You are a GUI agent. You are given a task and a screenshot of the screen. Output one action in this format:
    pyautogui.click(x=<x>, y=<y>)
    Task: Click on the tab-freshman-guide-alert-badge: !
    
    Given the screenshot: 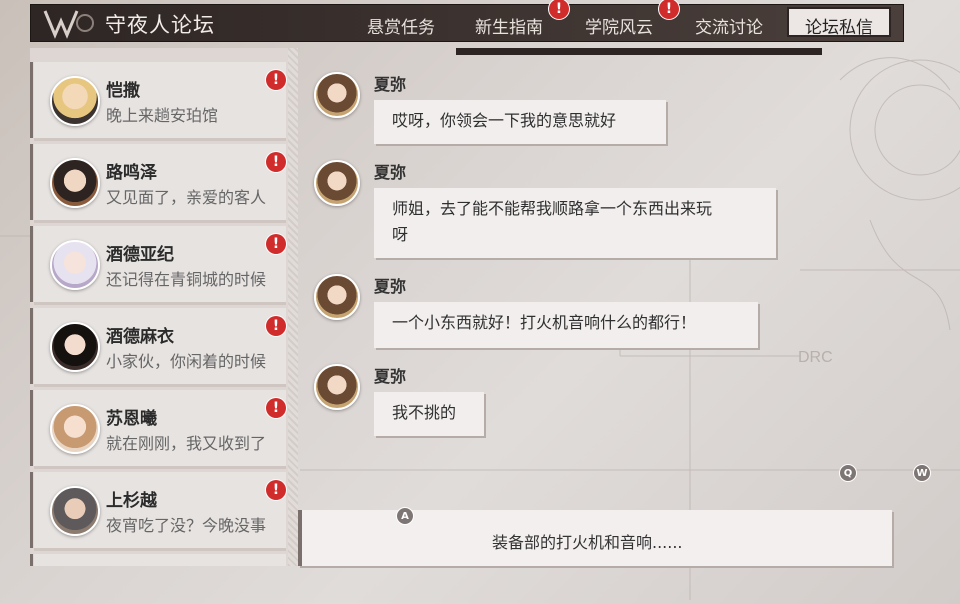 What is the action you would take?
    pyautogui.click(x=559, y=9)
    